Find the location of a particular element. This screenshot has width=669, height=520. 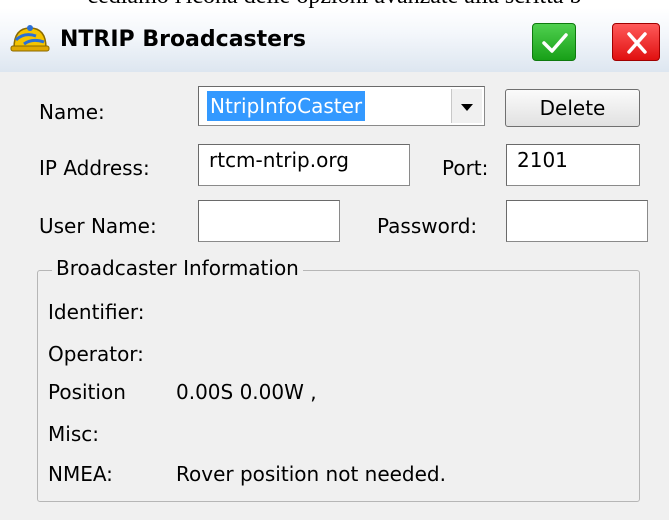

position-value: 0.00S 0.00W , is located at coordinates (246, 392).